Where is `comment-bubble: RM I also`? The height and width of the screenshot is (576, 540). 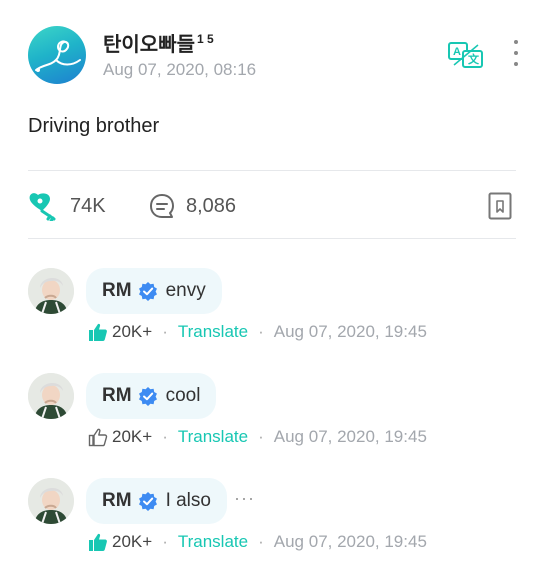
comment-bubble: RM I also is located at coordinates (156, 501).